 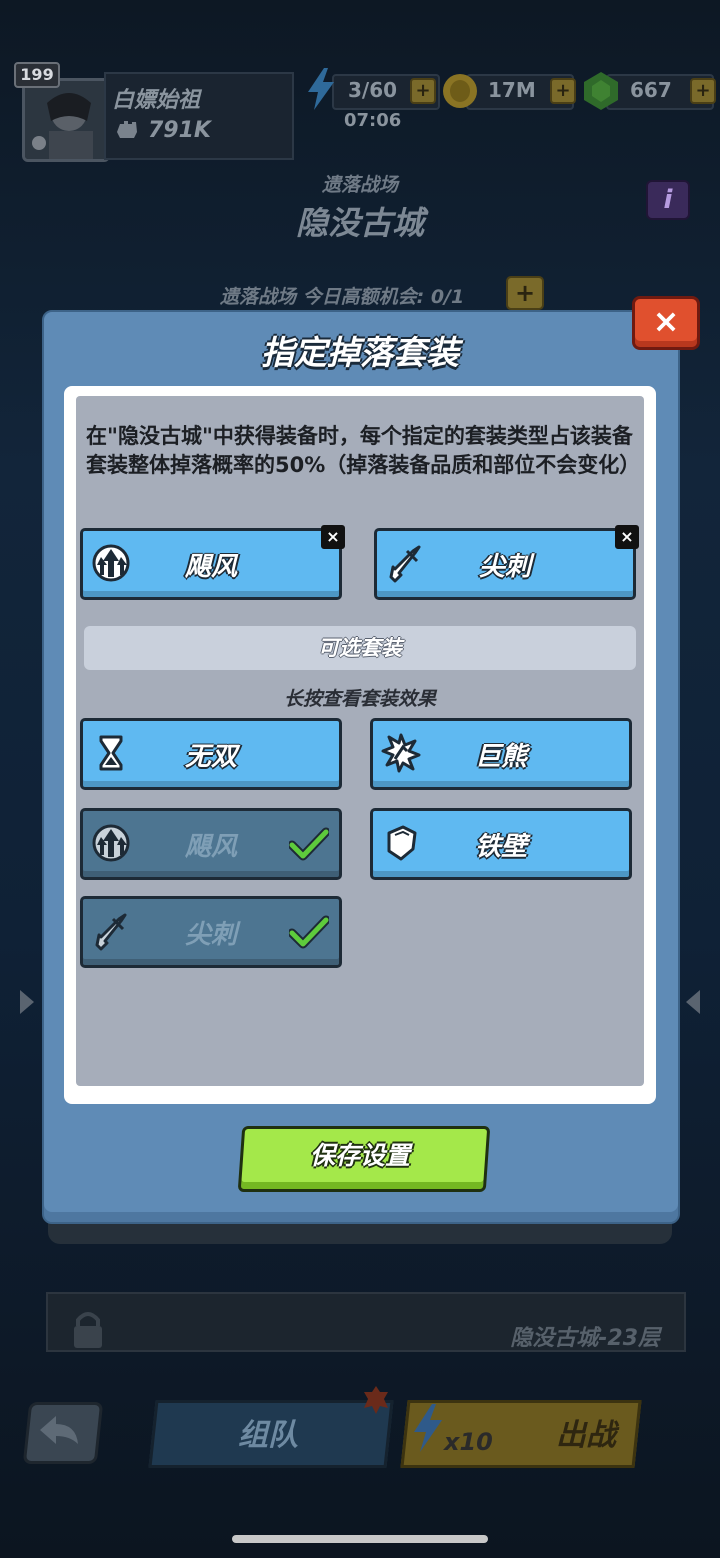 What do you see at coordinates (460, 91) in the screenshot?
I see `gold-coin-icon` at bounding box center [460, 91].